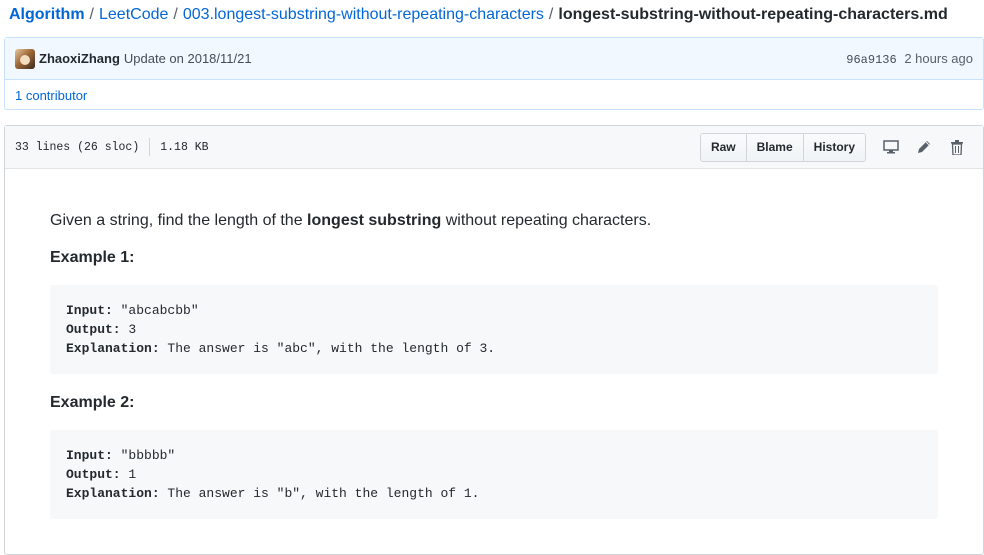  I want to click on example2-heading: Example 2:, so click(92, 402).